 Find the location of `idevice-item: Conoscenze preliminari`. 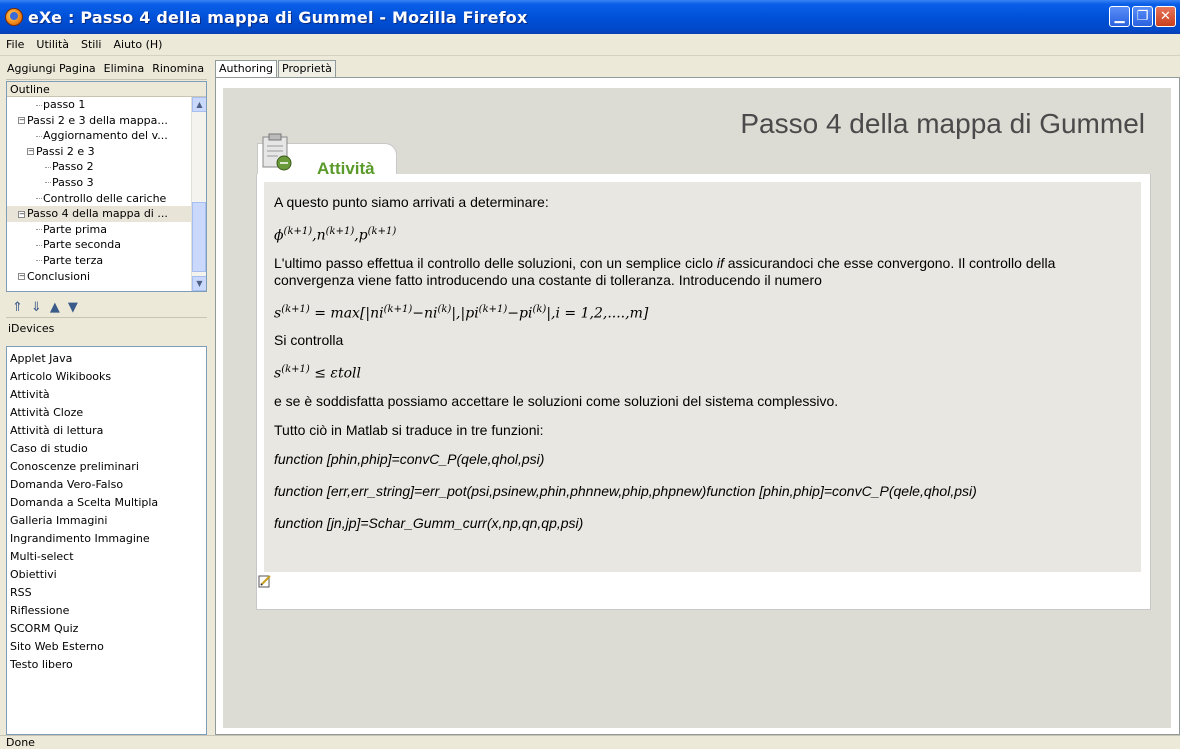

idevice-item: Conoscenze preliminari is located at coordinates (106, 467).